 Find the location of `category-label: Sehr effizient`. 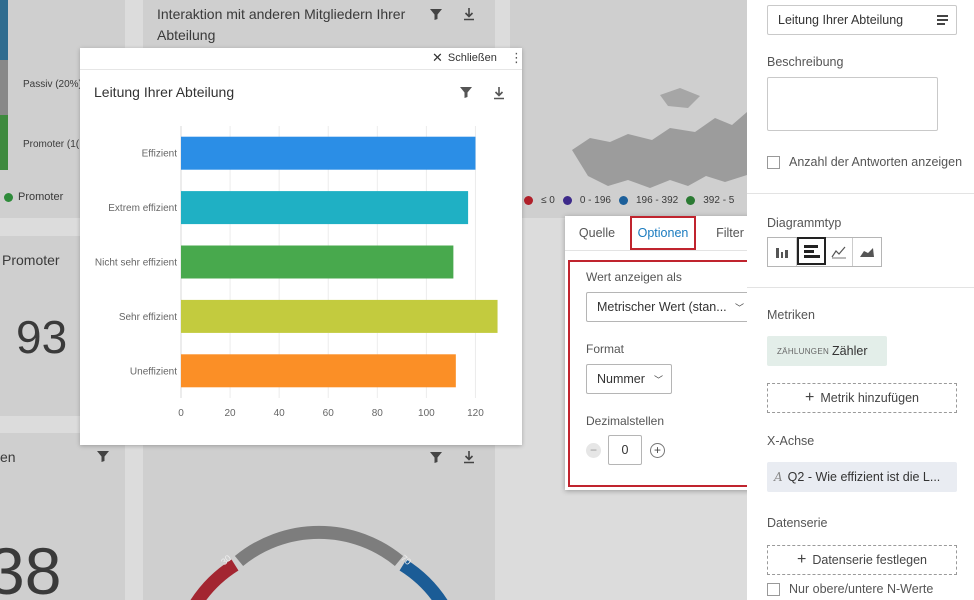

category-label: Sehr effizient is located at coordinates (148, 317).